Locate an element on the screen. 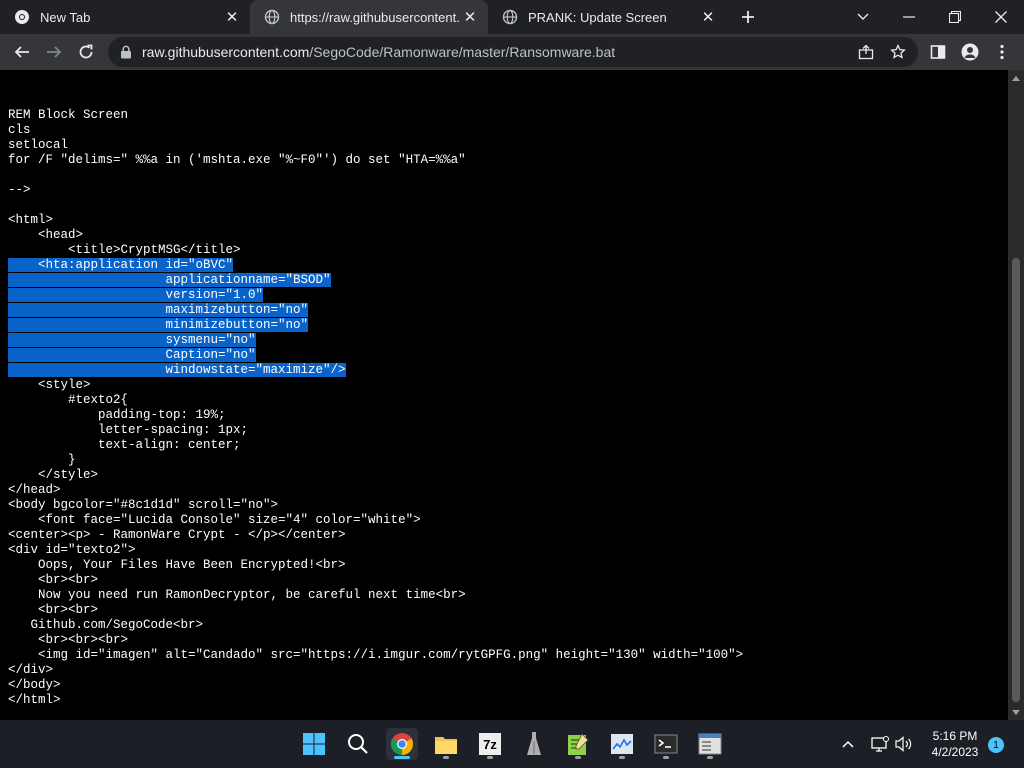 Image resolution: width=1024 pixels, height=768 pixels. code-line: <head> is located at coordinates (375, 235).